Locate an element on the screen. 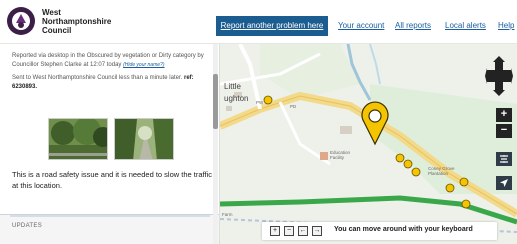  logo-line-1: West is located at coordinates (51, 12).